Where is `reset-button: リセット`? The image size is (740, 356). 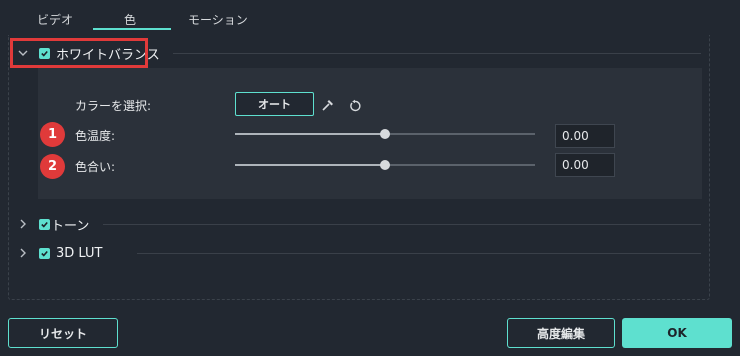
reset-button: リセット is located at coordinates (63, 333).